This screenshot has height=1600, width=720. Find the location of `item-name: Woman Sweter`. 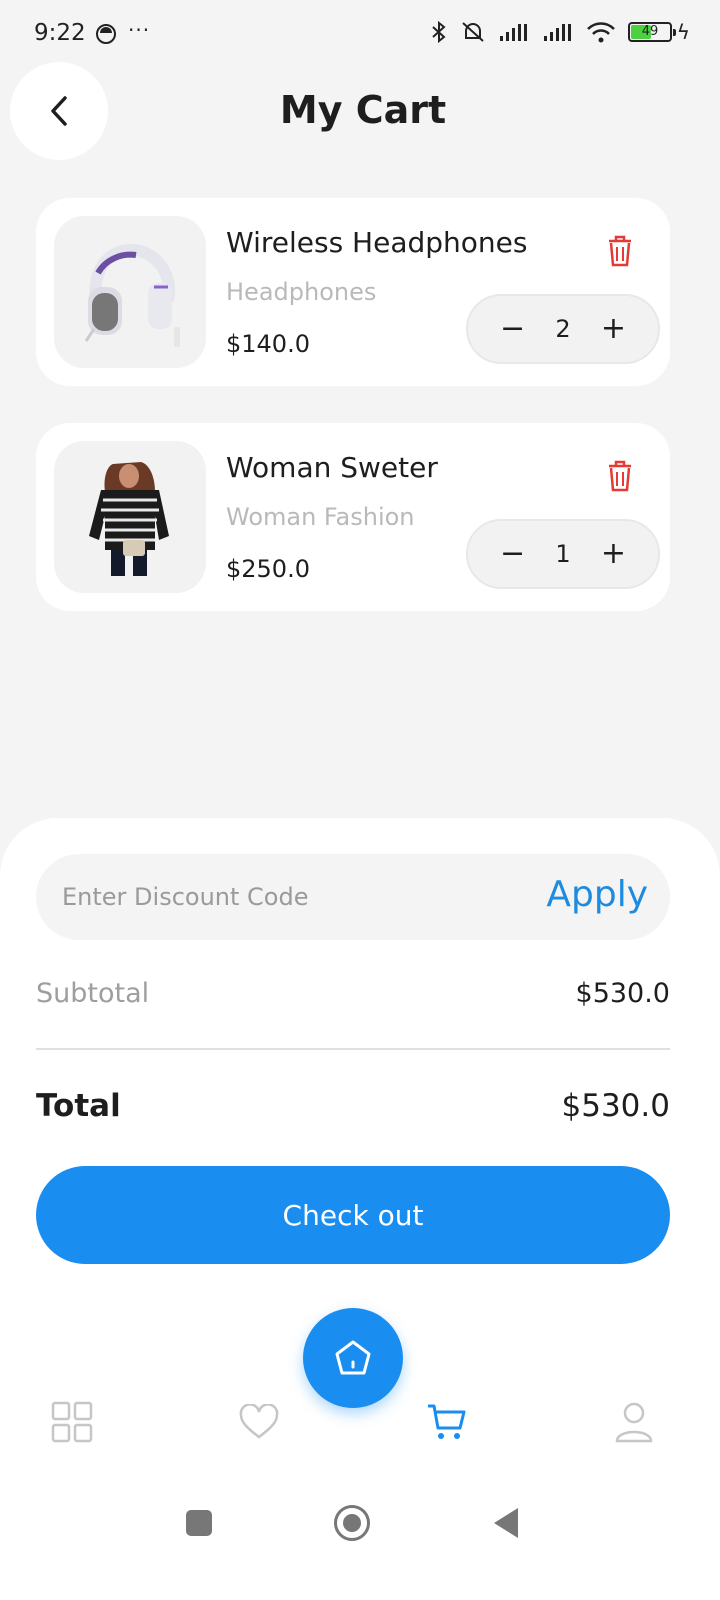

item-name: Woman Sweter is located at coordinates (332, 467).